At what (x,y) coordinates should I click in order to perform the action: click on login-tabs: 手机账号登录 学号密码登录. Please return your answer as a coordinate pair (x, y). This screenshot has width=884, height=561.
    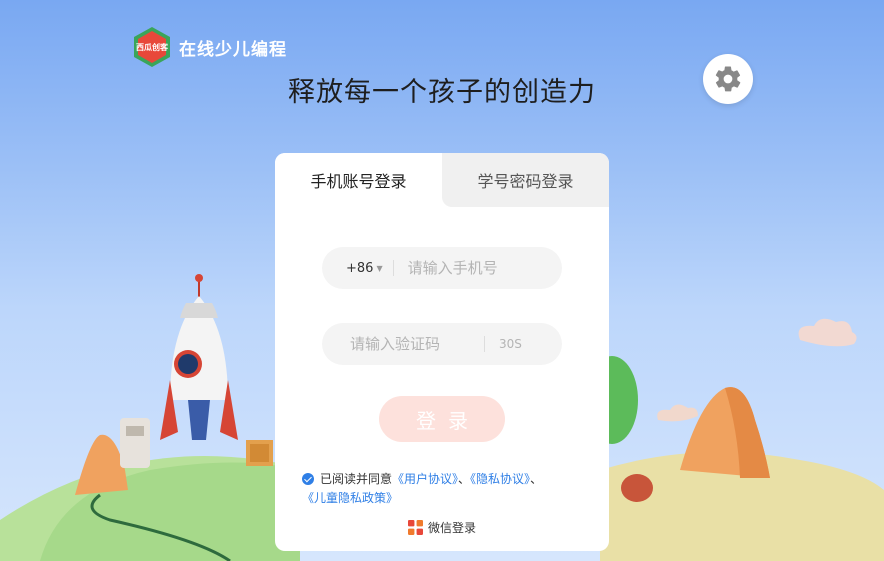
    Looking at the image, I should click on (442, 180).